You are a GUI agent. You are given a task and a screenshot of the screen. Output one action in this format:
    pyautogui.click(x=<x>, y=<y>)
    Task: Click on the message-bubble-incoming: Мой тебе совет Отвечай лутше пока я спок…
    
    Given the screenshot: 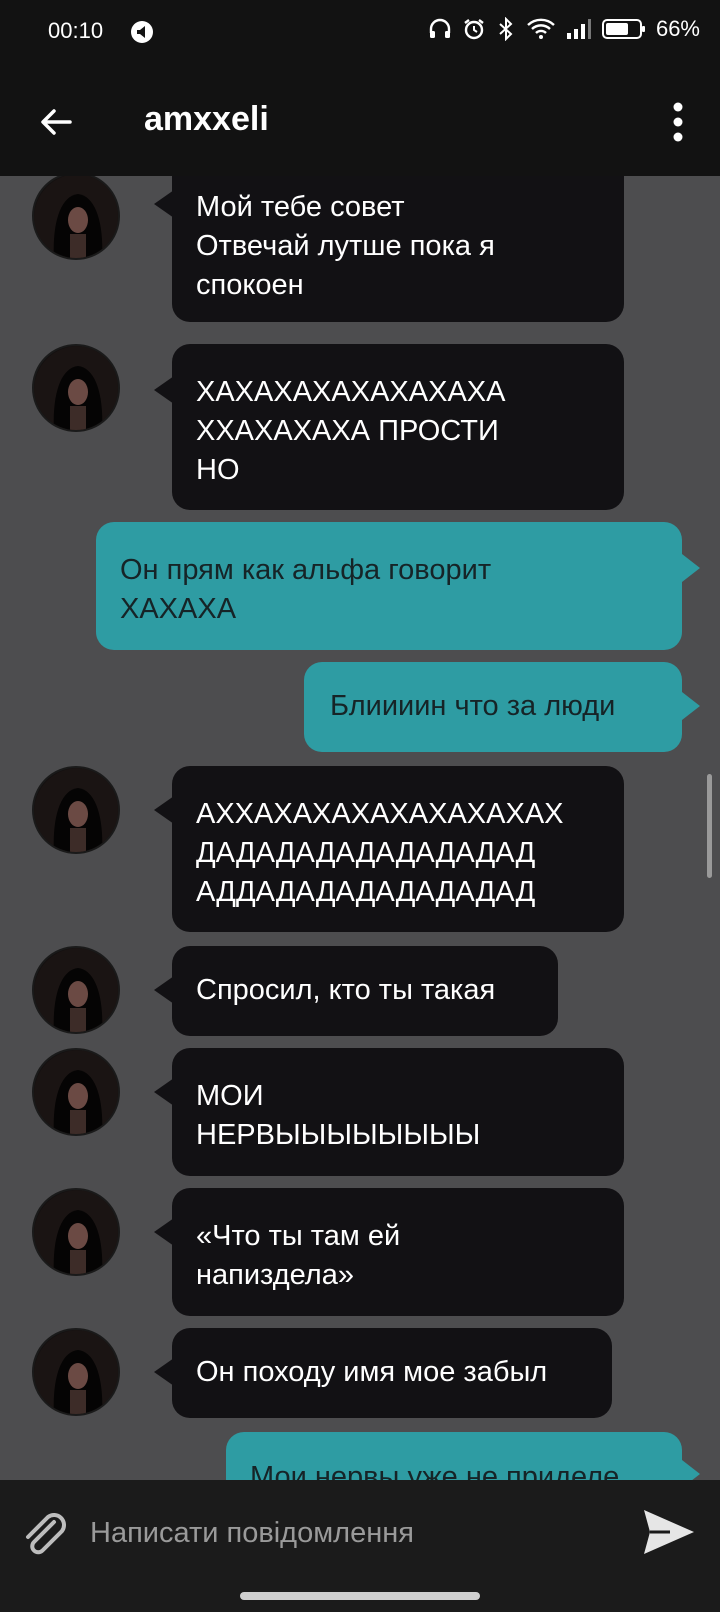 What is the action you would take?
    pyautogui.click(x=398, y=249)
    